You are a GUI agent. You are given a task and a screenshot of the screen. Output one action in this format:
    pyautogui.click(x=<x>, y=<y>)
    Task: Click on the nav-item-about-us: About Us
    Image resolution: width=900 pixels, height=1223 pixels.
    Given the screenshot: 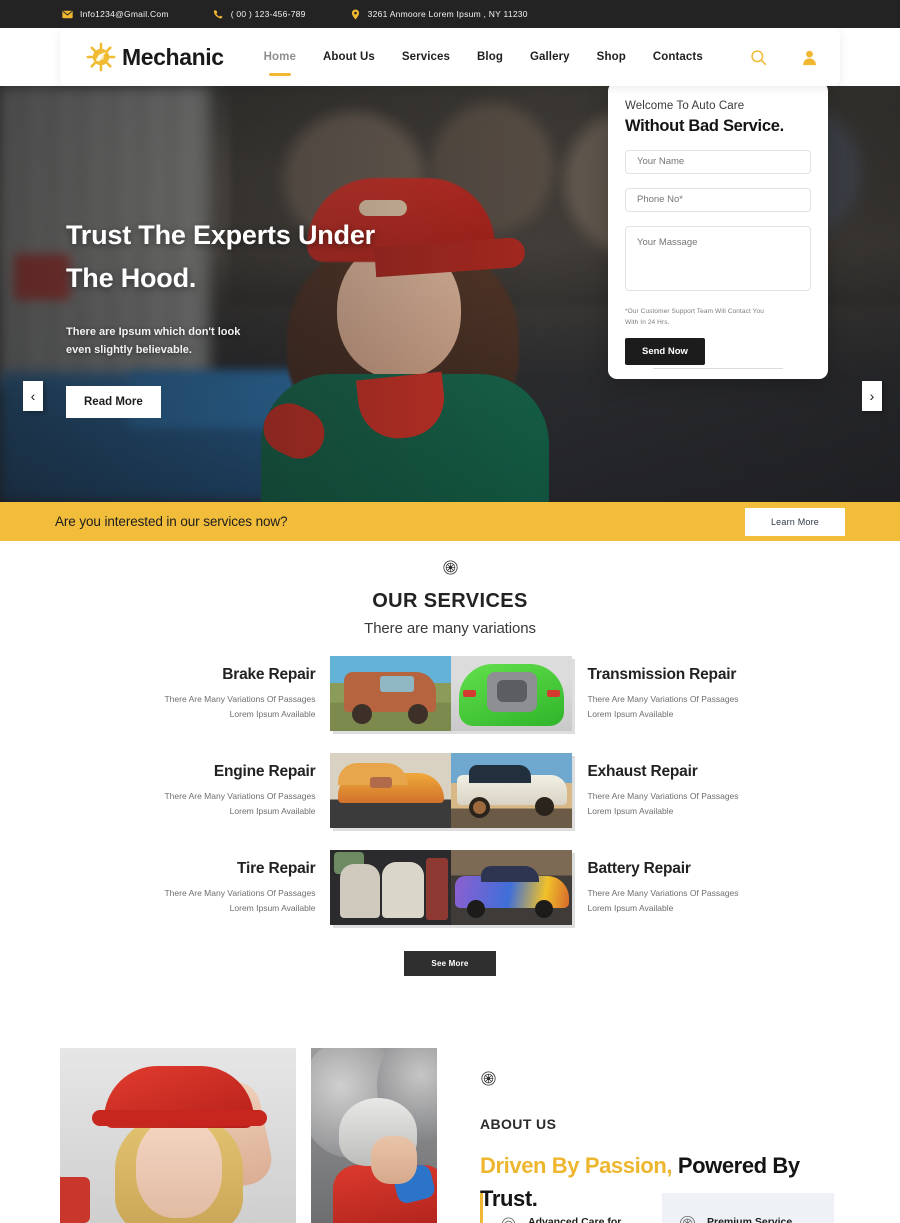 What is the action you would take?
    pyautogui.click(x=349, y=57)
    